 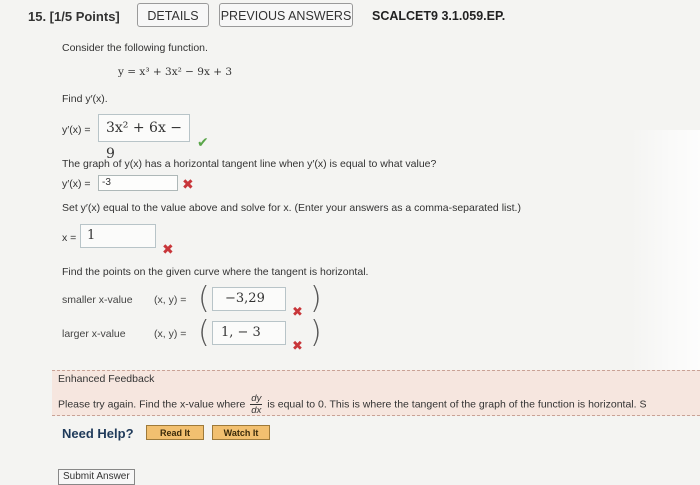 I want to click on feedback-text-before: Please try again. Find the x-value where, so click(x=152, y=404).